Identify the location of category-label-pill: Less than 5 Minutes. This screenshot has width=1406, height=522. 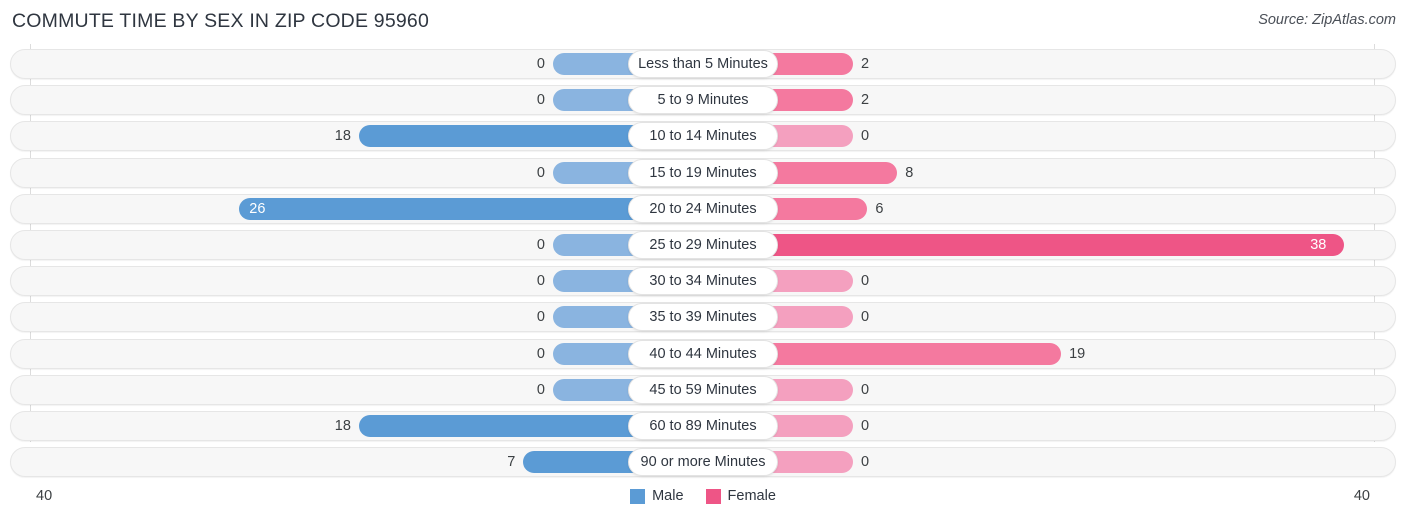
(703, 64).